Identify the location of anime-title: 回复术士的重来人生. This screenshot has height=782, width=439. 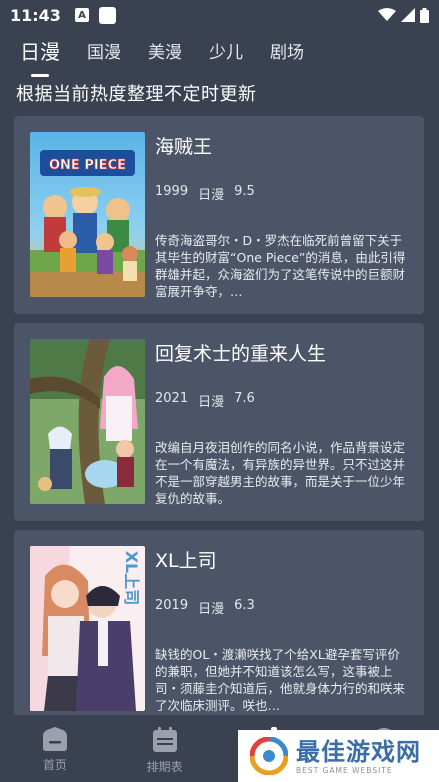
(241, 354).